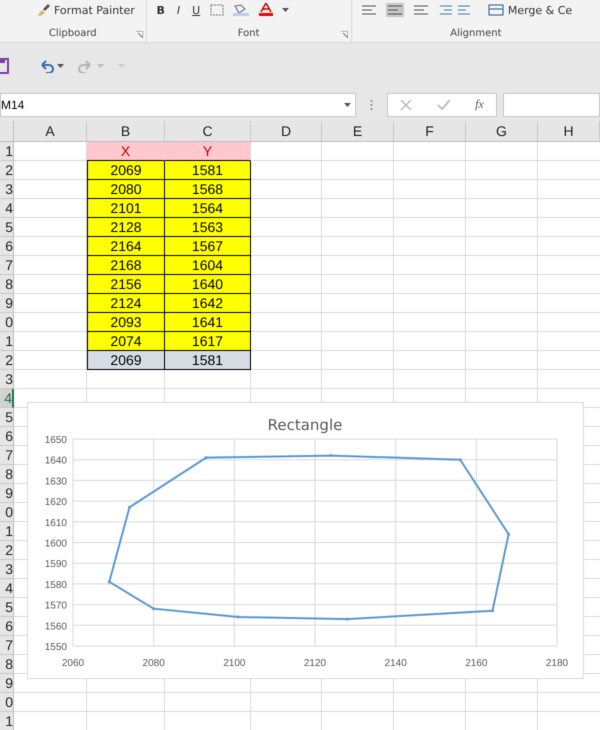 The height and width of the screenshot is (730, 600). I want to click on table-cell: Y, so click(208, 151).